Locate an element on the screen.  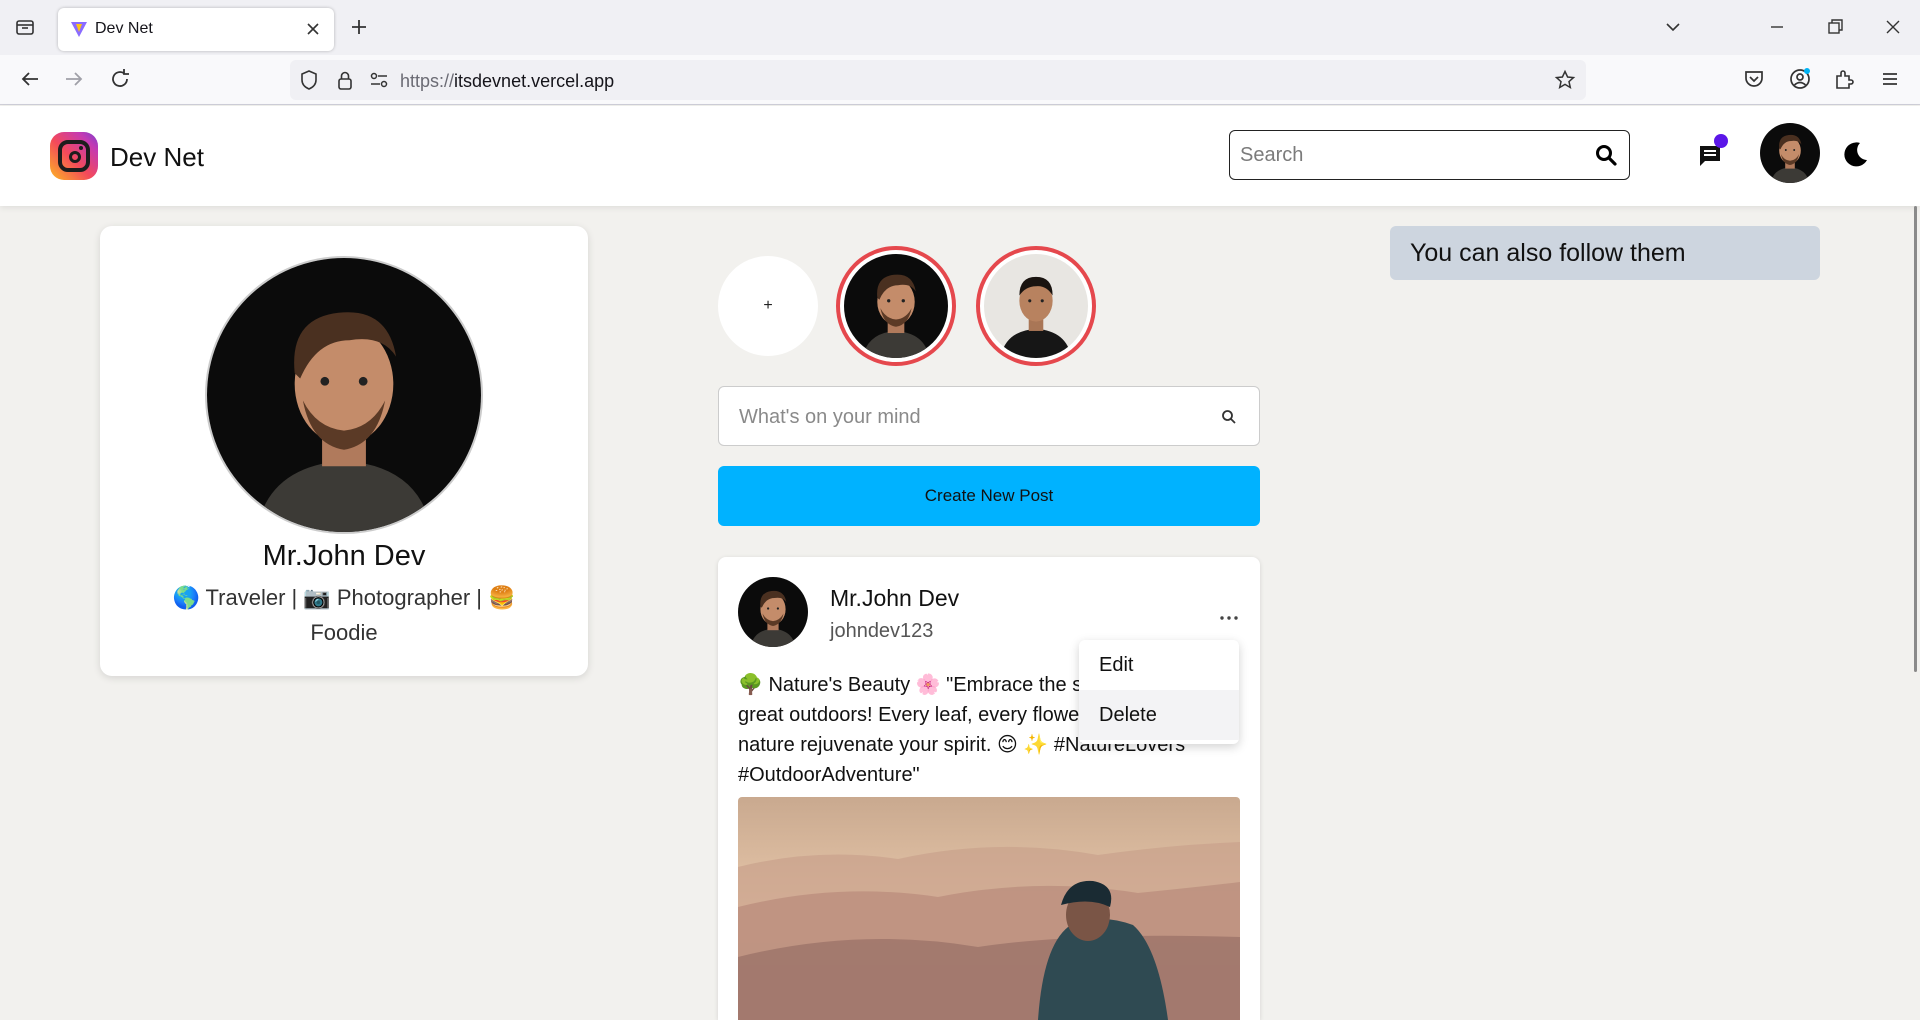
bookmark-star-icon is located at coordinates (1565, 80).